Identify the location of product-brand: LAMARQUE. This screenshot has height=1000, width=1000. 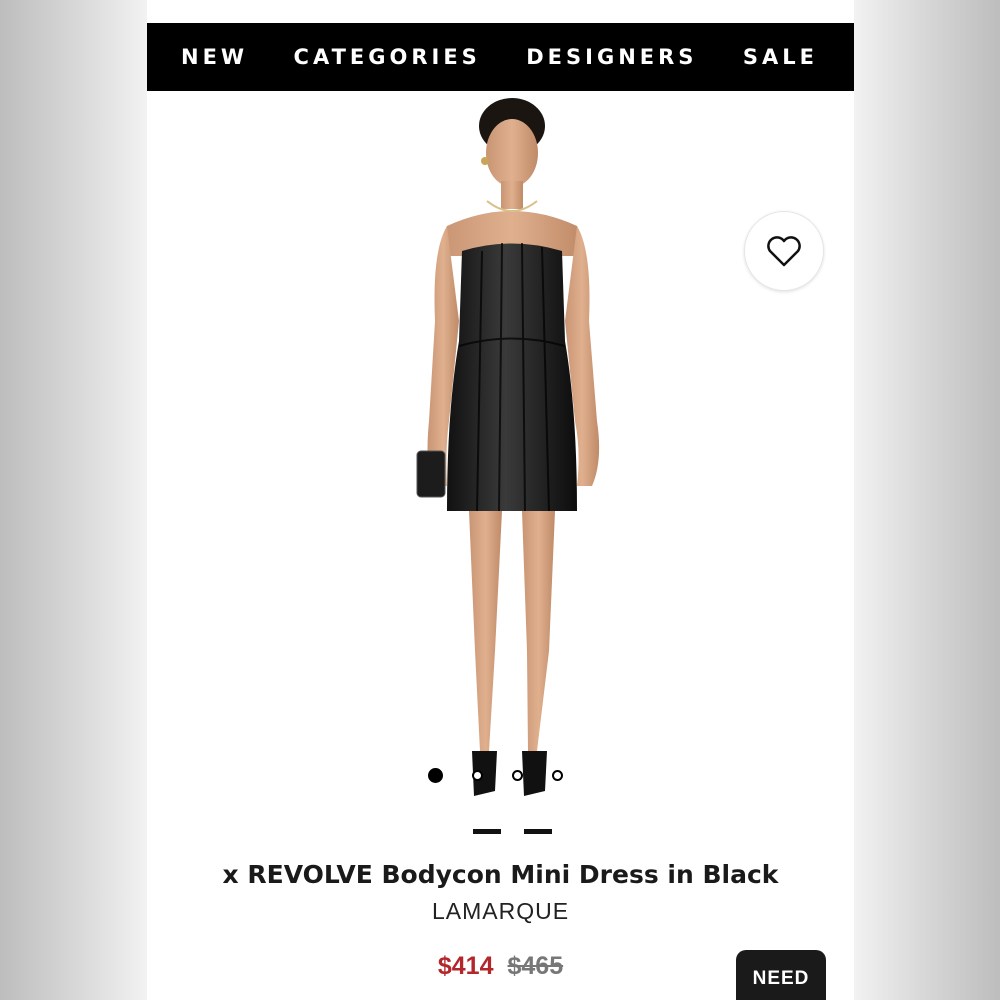
(500, 911).